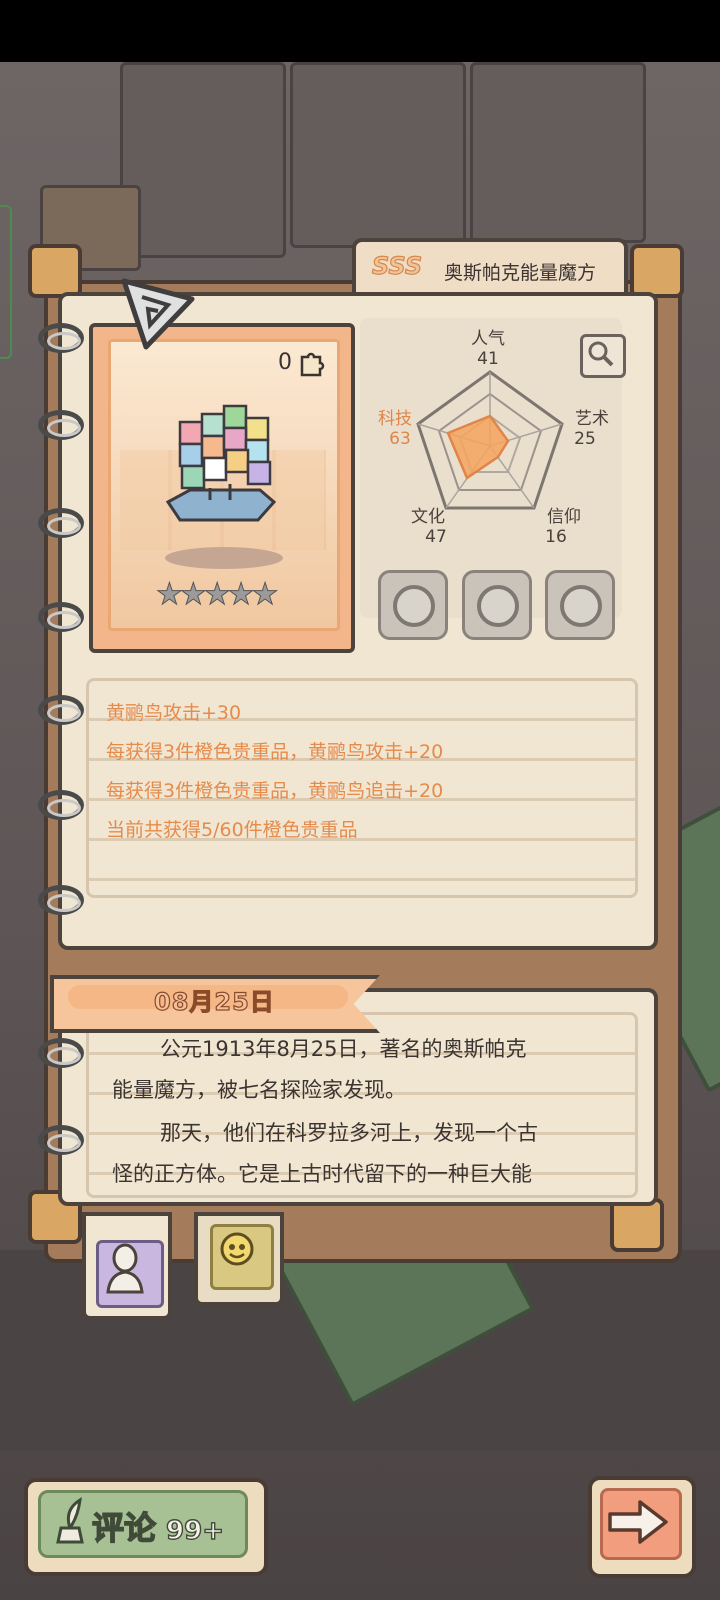 This screenshot has width=720, height=1600. What do you see at coordinates (237, 1249) in the screenshot?
I see `sun-face-icon` at bounding box center [237, 1249].